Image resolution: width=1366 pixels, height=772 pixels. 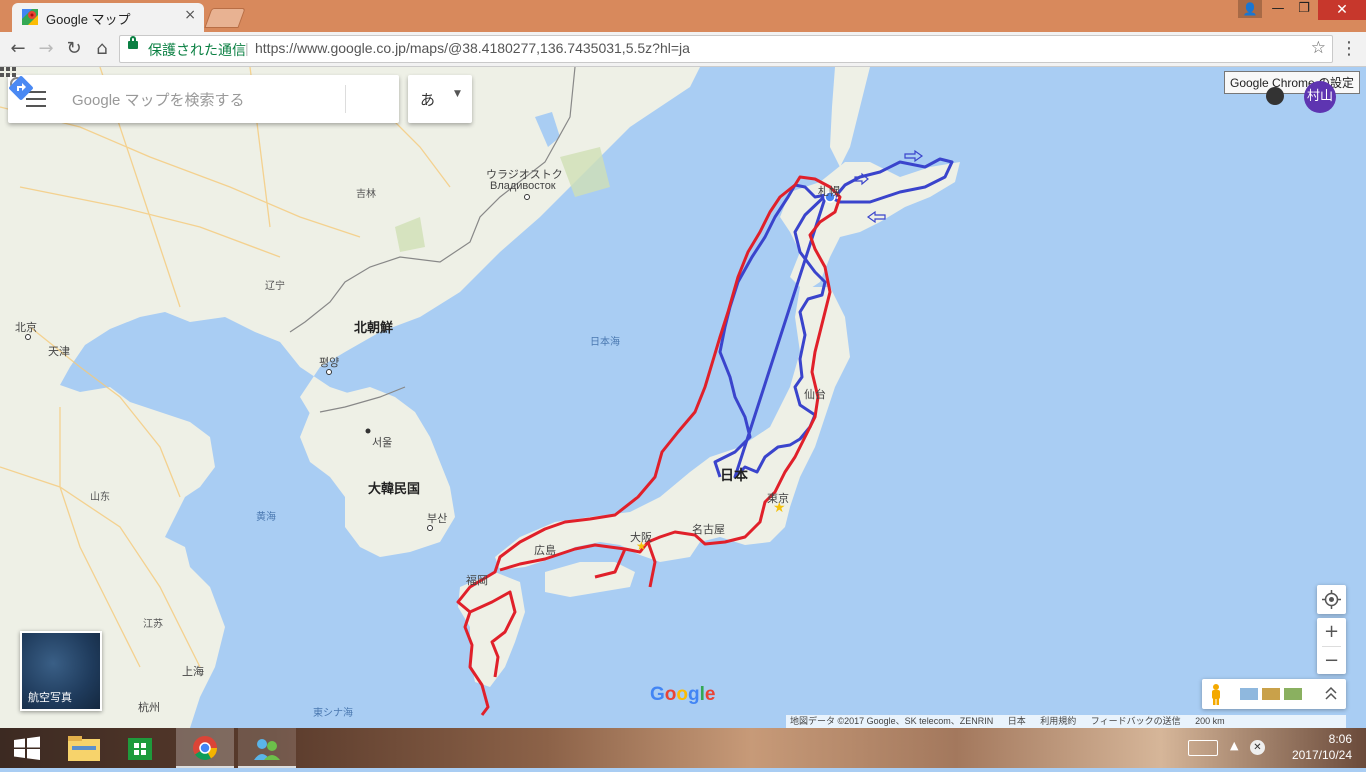 What do you see at coordinates (140, 748) in the screenshot?
I see `store-icon` at bounding box center [140, 748].